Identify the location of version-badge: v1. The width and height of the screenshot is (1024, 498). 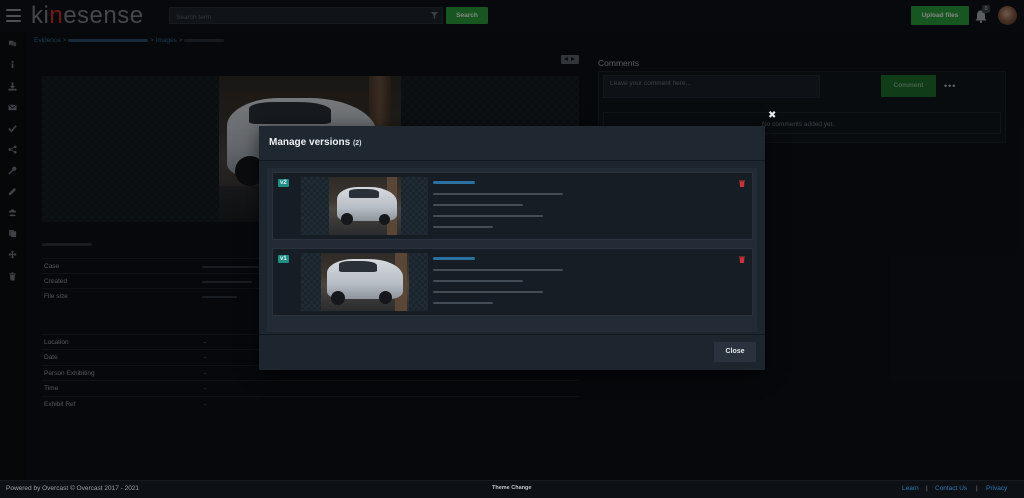
(283, 259).